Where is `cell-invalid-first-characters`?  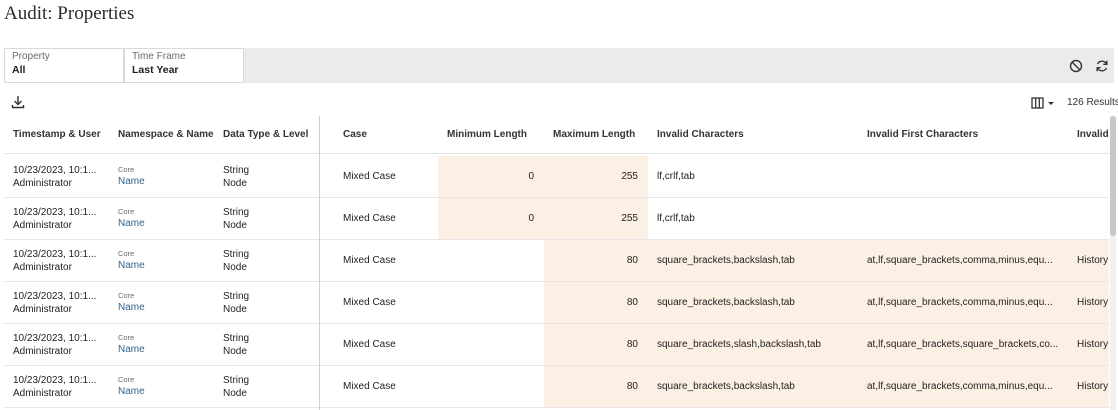
cell-invalid-first-characters is located at coordinates (963, 176).